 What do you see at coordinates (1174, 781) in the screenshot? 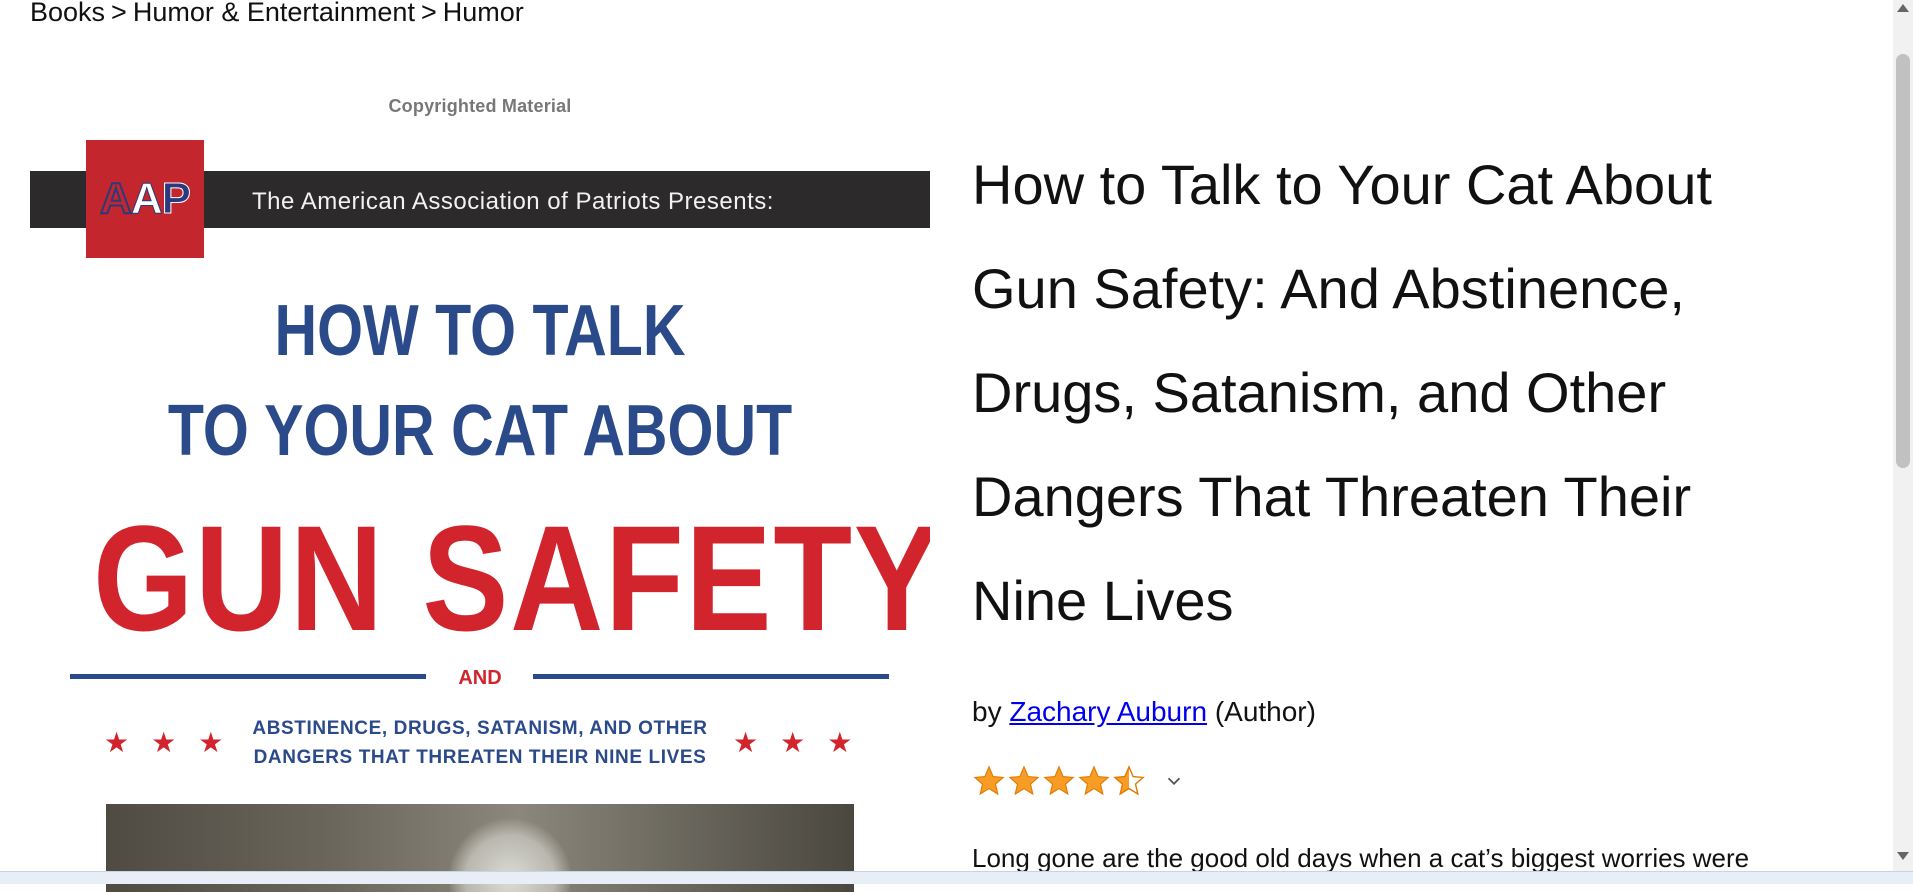
I see `chevron-down-icon` at bounding box center [1174, 781].